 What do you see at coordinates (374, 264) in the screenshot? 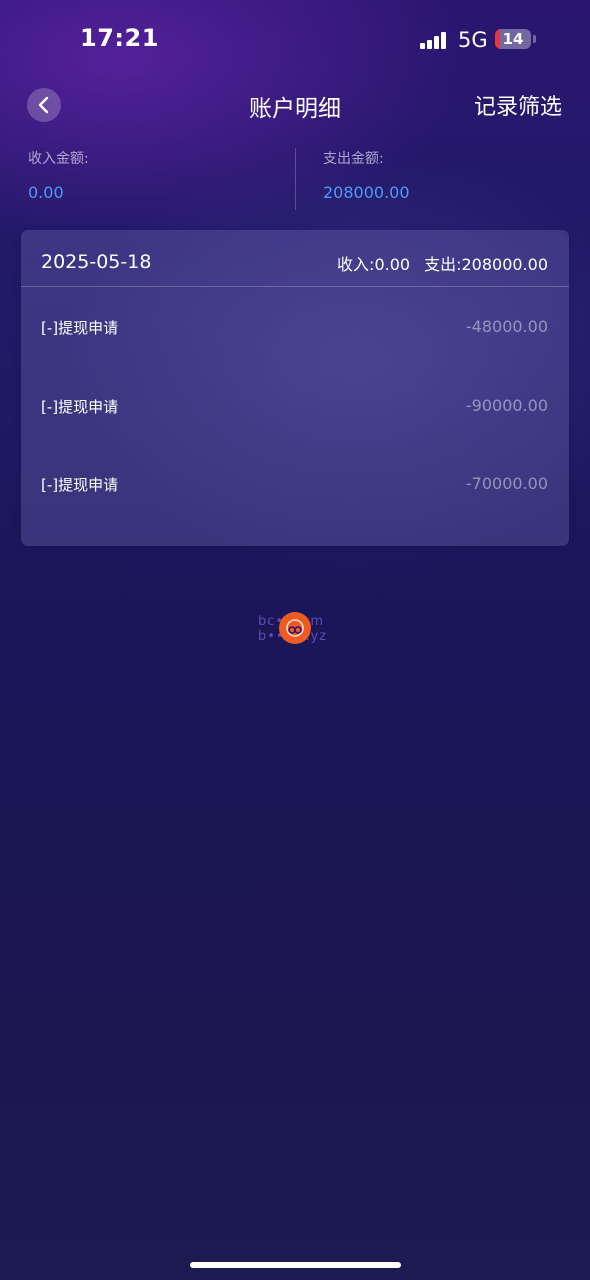
I see `record-income-total: 收入:0.00` at bounding box center [374, 264].